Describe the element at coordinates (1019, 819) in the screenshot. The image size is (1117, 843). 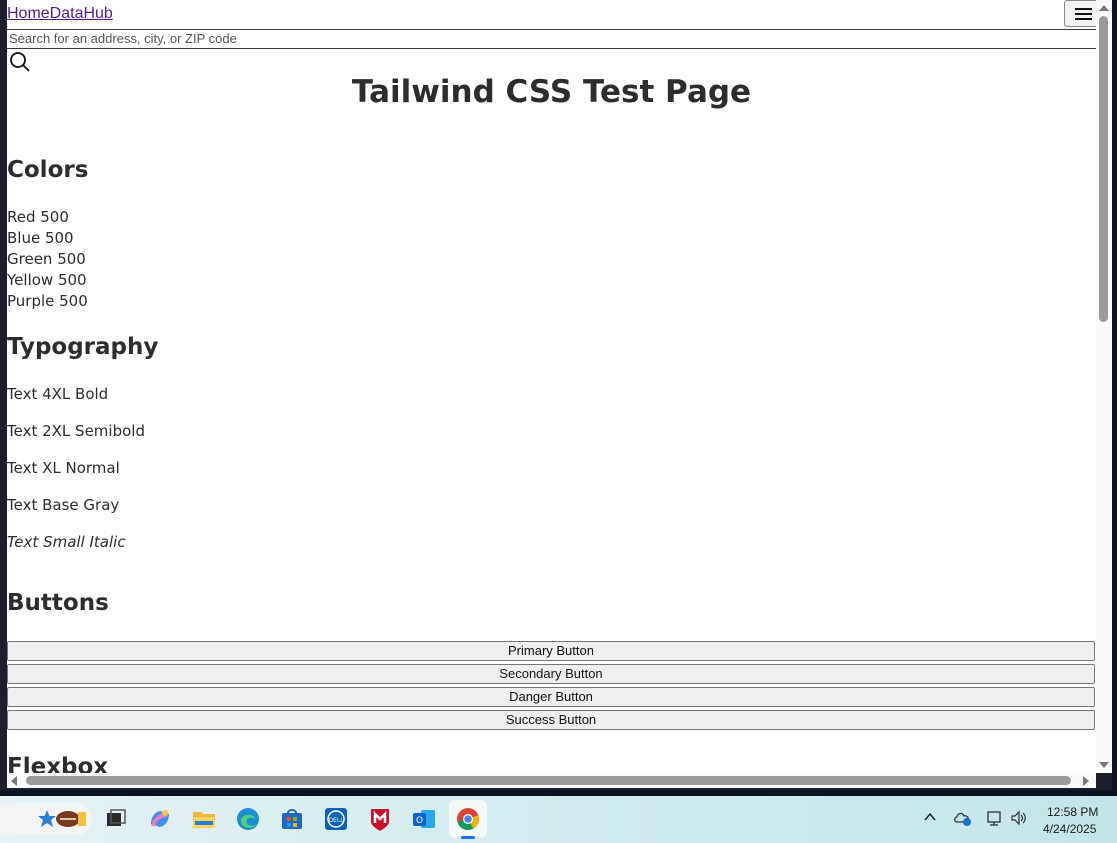
I see `volume-icon` at that location.